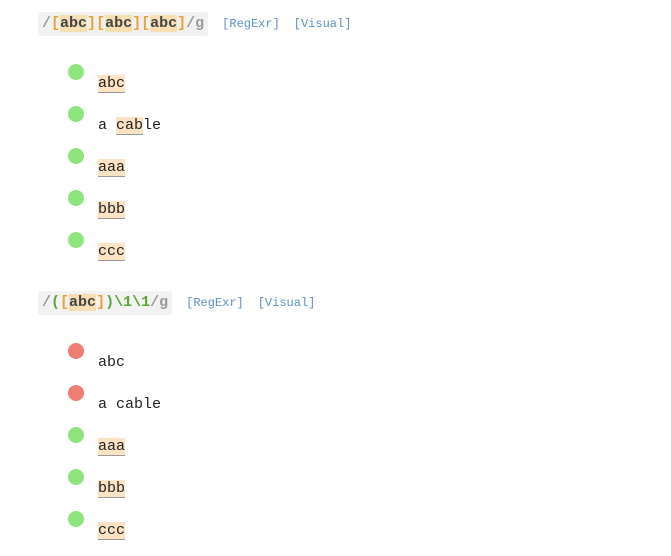 This screenshot has width=671, height=556. What do you see at coordinates (152, 125) in the screenshot?
I see `test-text: le` at bounding box center [152, 125].